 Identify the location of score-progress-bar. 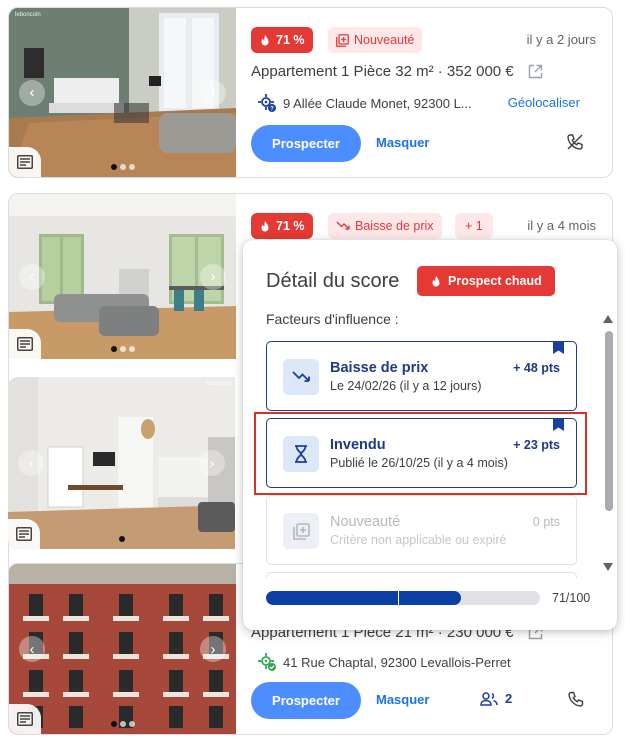
(403, 598).